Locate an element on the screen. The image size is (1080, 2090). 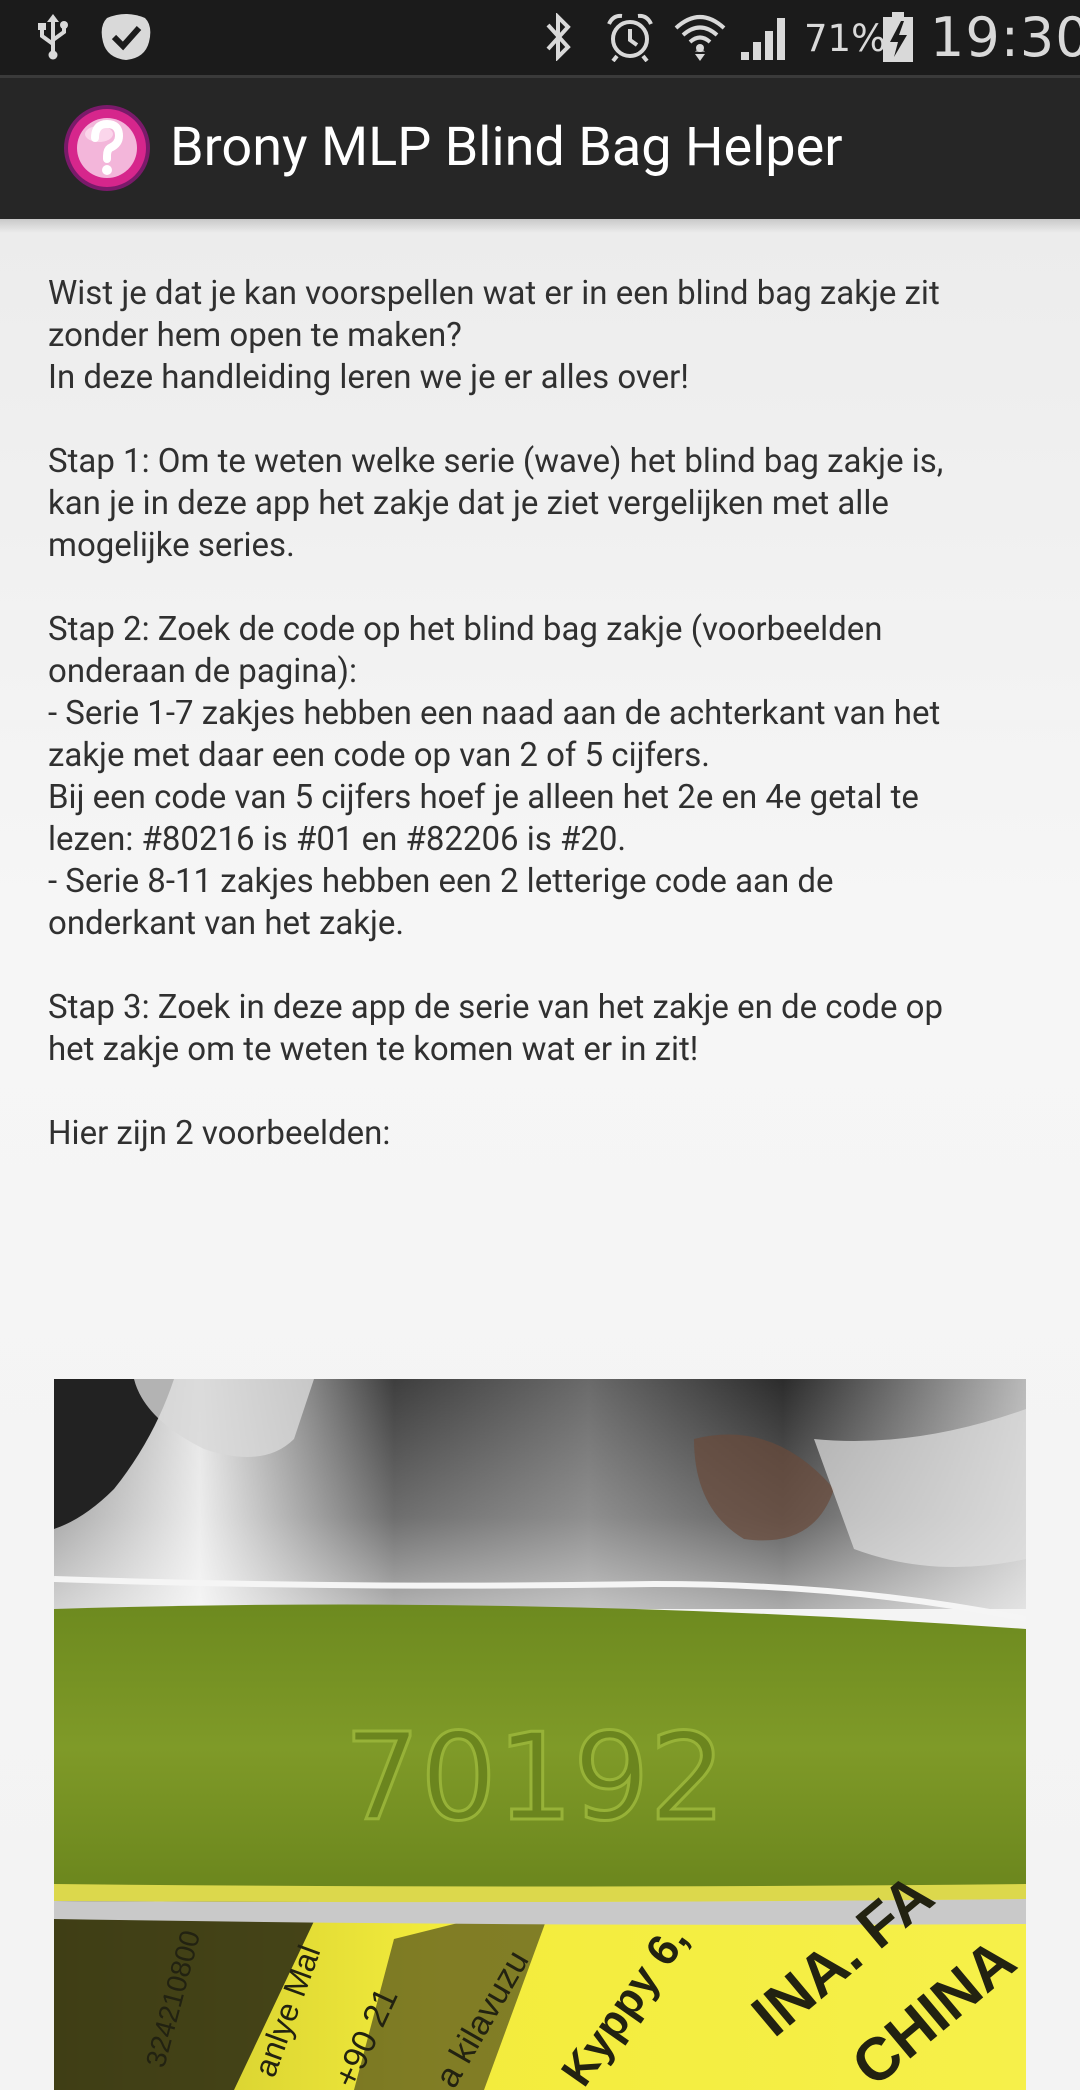
app-title: Brony MLP Blind Bag Helper is located at coordinates (506, 147).